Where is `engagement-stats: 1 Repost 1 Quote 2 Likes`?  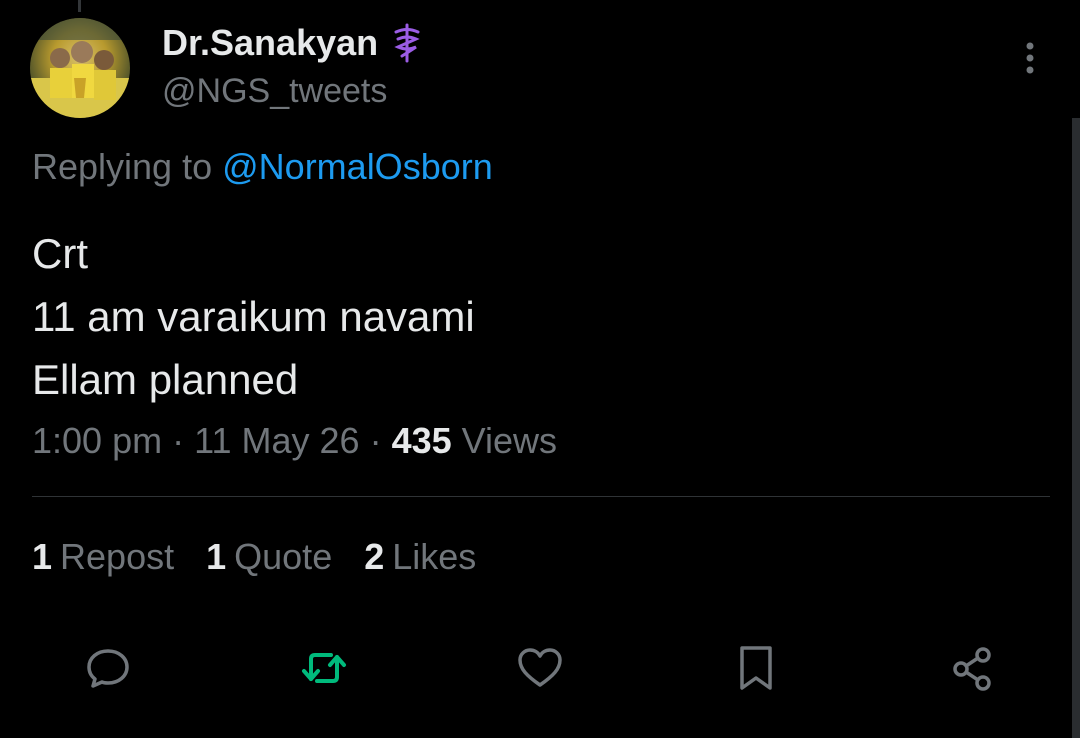 engagement-stats: 1 Repost 1 Quote 2 Likes is located at coordinates (254, 557).